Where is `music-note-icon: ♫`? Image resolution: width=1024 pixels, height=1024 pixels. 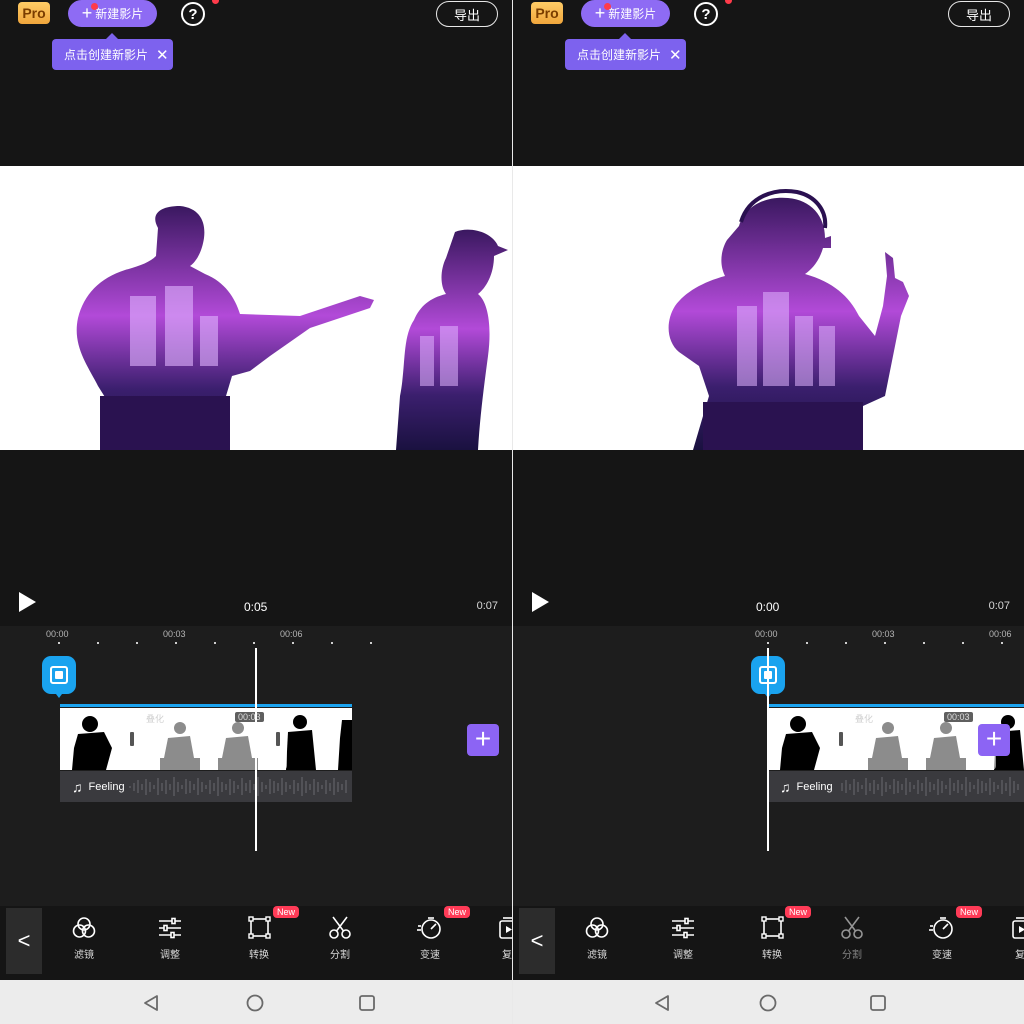 music-note-icon: ♫ is located at coordinates (77, 787).